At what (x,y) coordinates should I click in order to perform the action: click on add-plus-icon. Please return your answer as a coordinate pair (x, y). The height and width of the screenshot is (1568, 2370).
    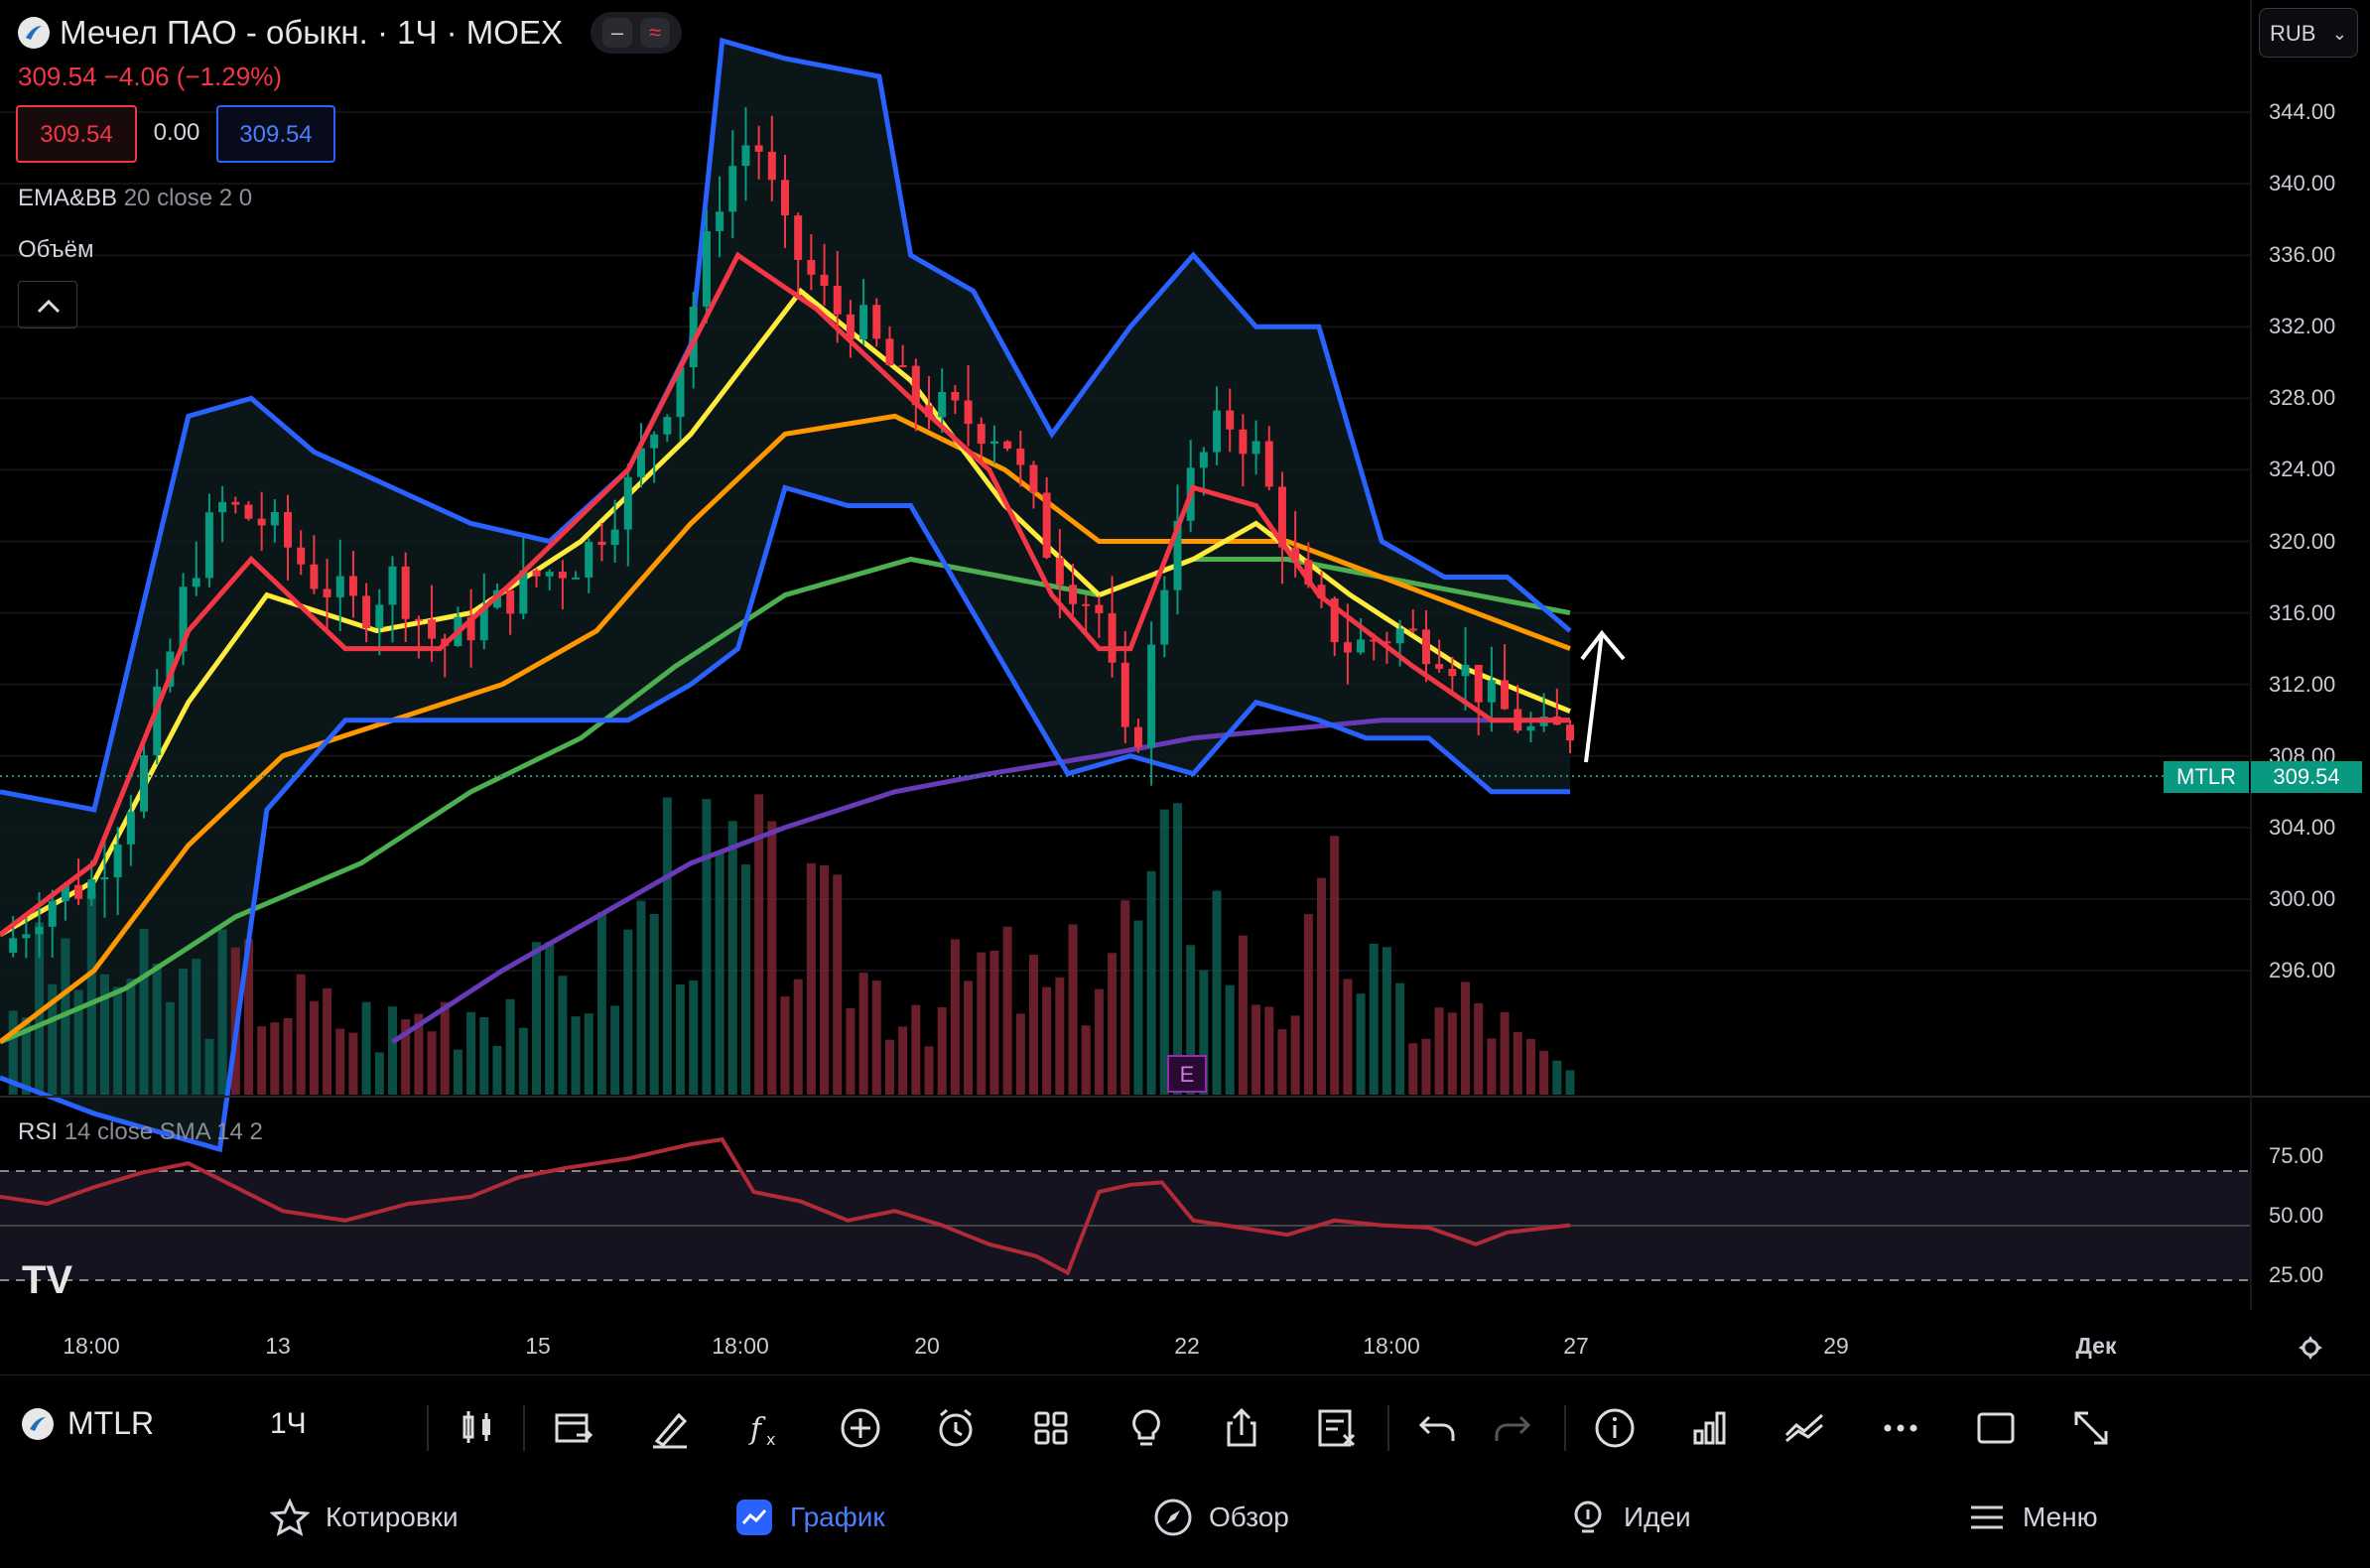
    Looking at the image, I should click on (860, 1428).